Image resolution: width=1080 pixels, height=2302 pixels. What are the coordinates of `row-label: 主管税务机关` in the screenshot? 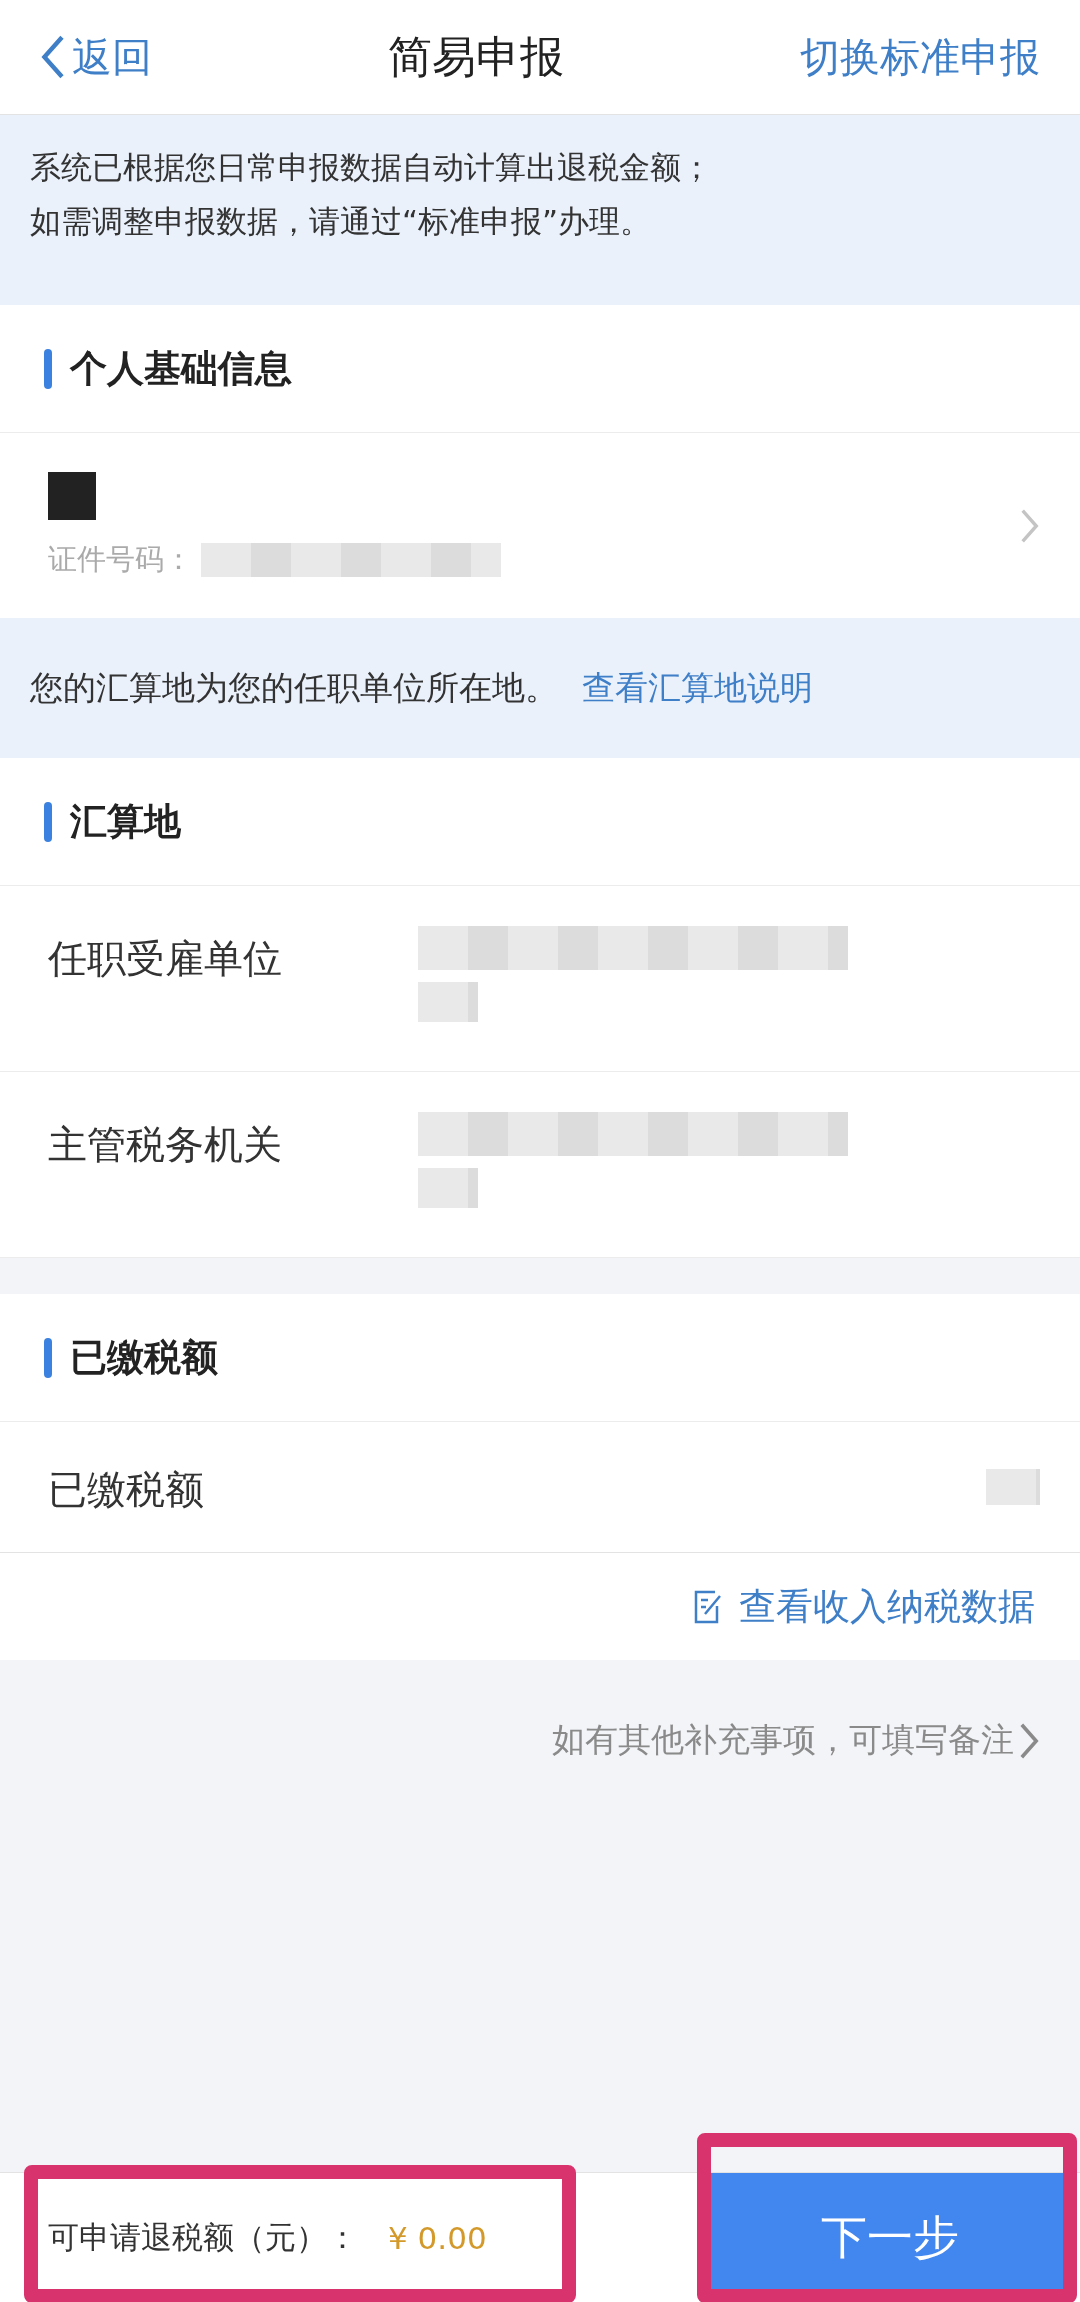 It's located at (165, 1145).